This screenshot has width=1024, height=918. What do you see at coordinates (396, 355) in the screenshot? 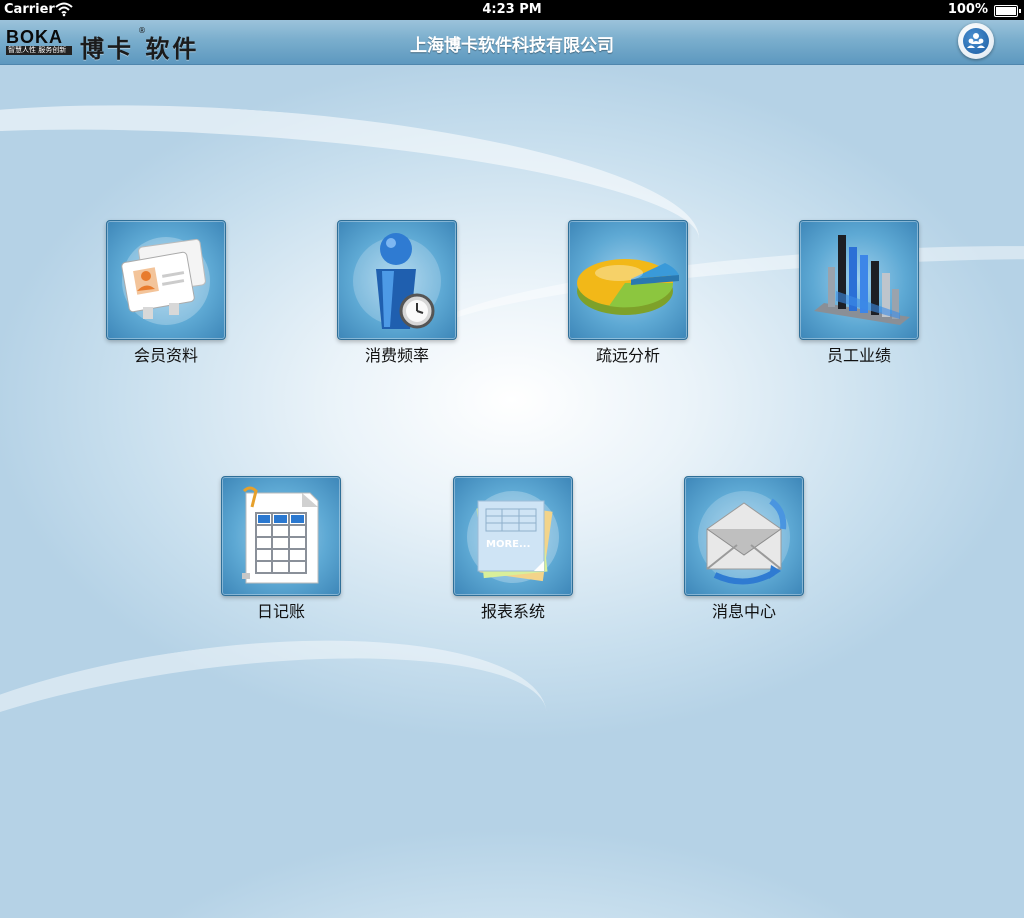
I see `launcher-item-label: 消费频率` at bounding box center [396, 355].